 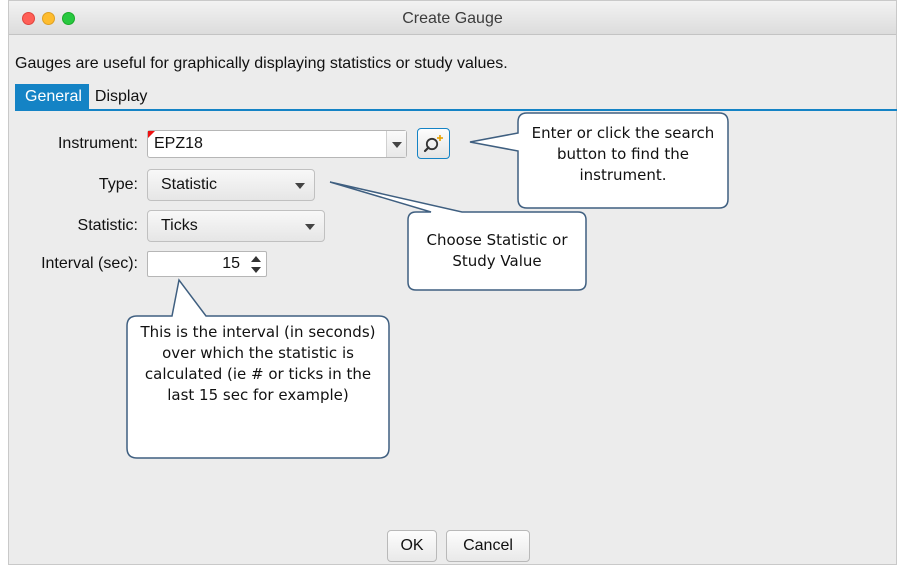 What do you see at coordinates (412, 546) in the screenshot?
I see `ok-button: OK` at bounding box center [412, 546].